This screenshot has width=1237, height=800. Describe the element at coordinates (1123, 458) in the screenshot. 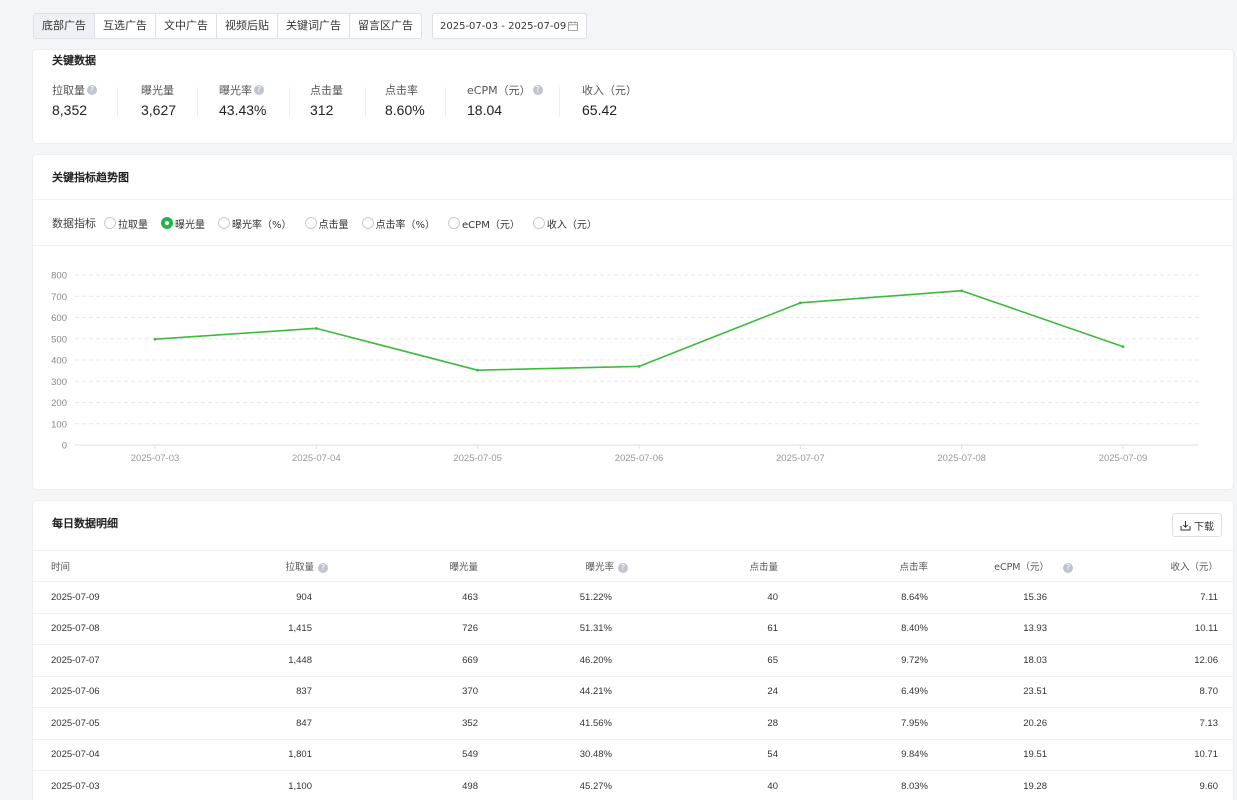

I see `x-tick-label: 2025-07-09` at that location.